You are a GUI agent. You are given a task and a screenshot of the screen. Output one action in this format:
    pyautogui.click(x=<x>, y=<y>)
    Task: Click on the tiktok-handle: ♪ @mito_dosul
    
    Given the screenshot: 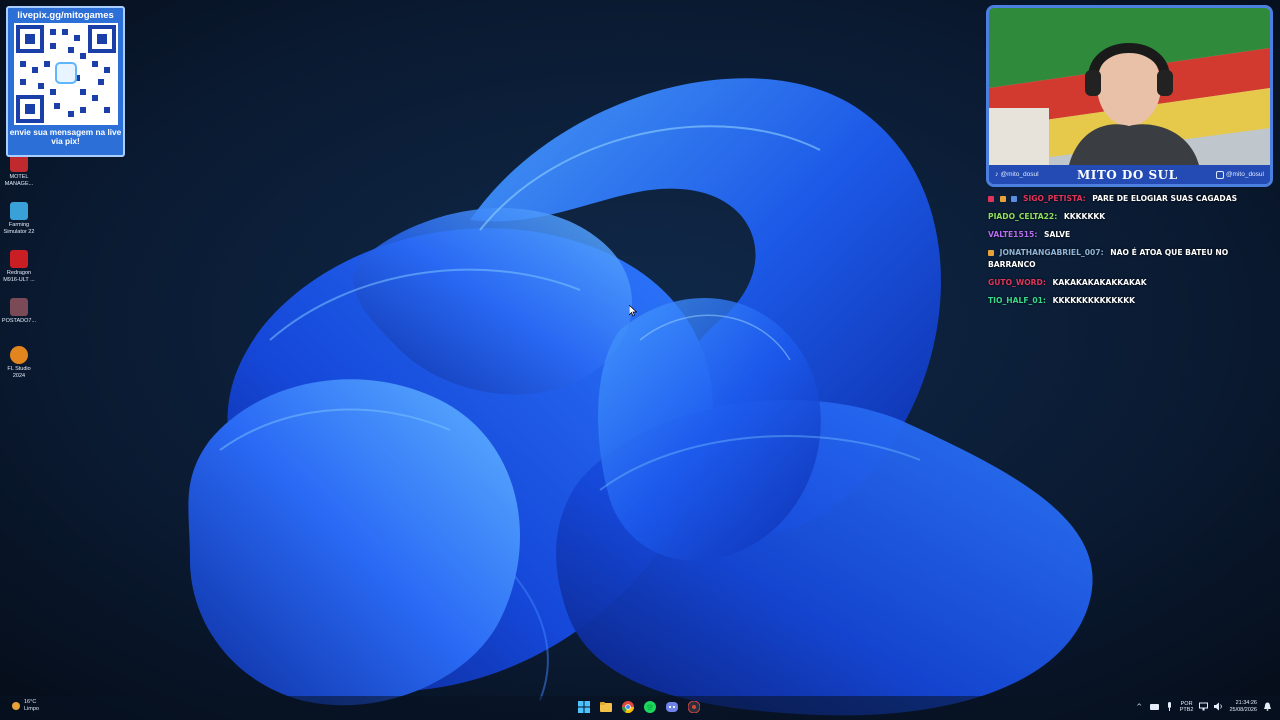 What is the action you would take?
    pyautogui.click(x=1017, y=174)
    